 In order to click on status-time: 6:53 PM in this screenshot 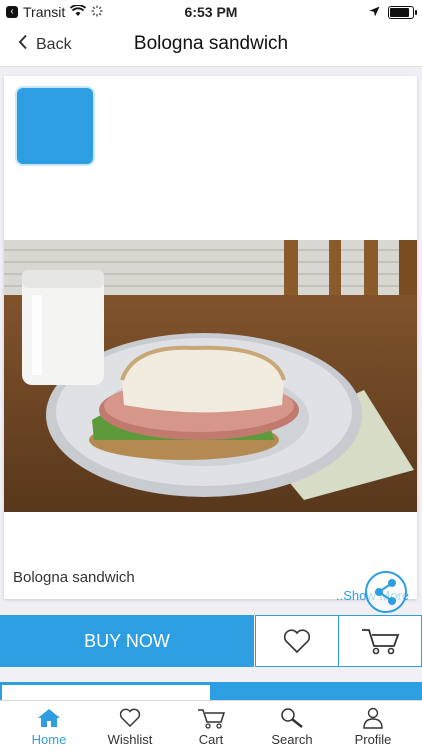, I will do `click(211, 12)`.